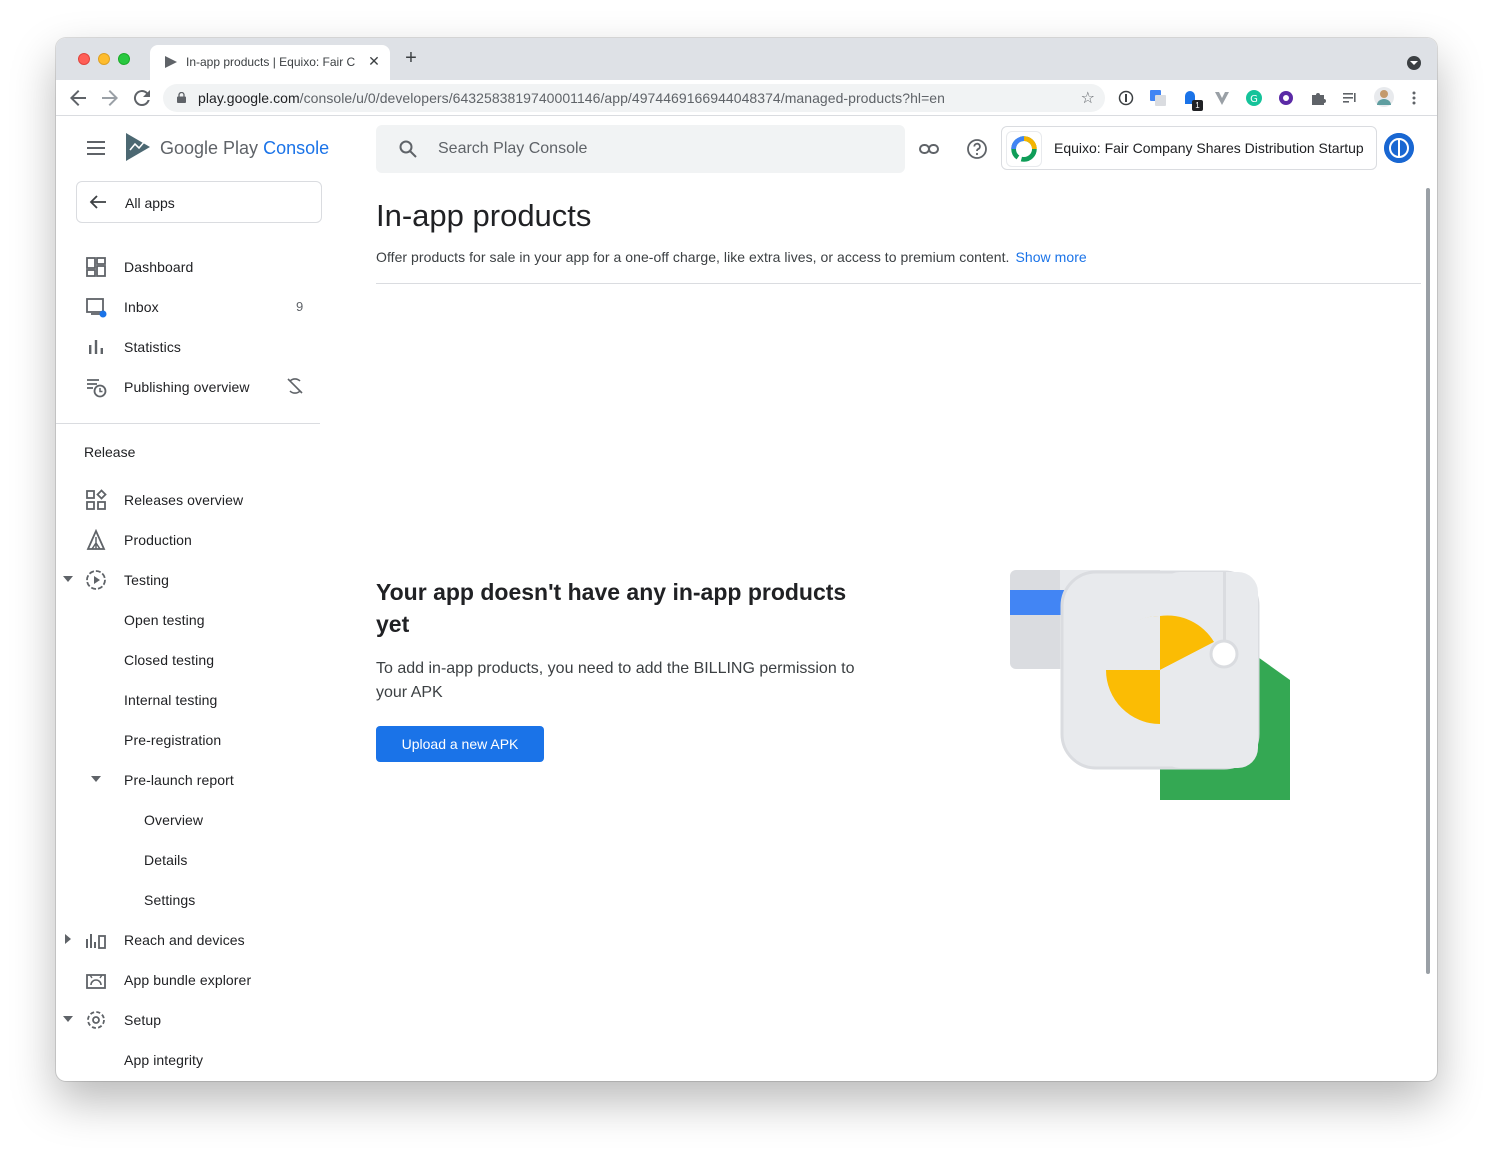 The height and width of the screenshot is (1156, 1493). What do you see at coordinates (898, 283) in the screenshot?
I see `header-divider` at bounding box center [898, 283].